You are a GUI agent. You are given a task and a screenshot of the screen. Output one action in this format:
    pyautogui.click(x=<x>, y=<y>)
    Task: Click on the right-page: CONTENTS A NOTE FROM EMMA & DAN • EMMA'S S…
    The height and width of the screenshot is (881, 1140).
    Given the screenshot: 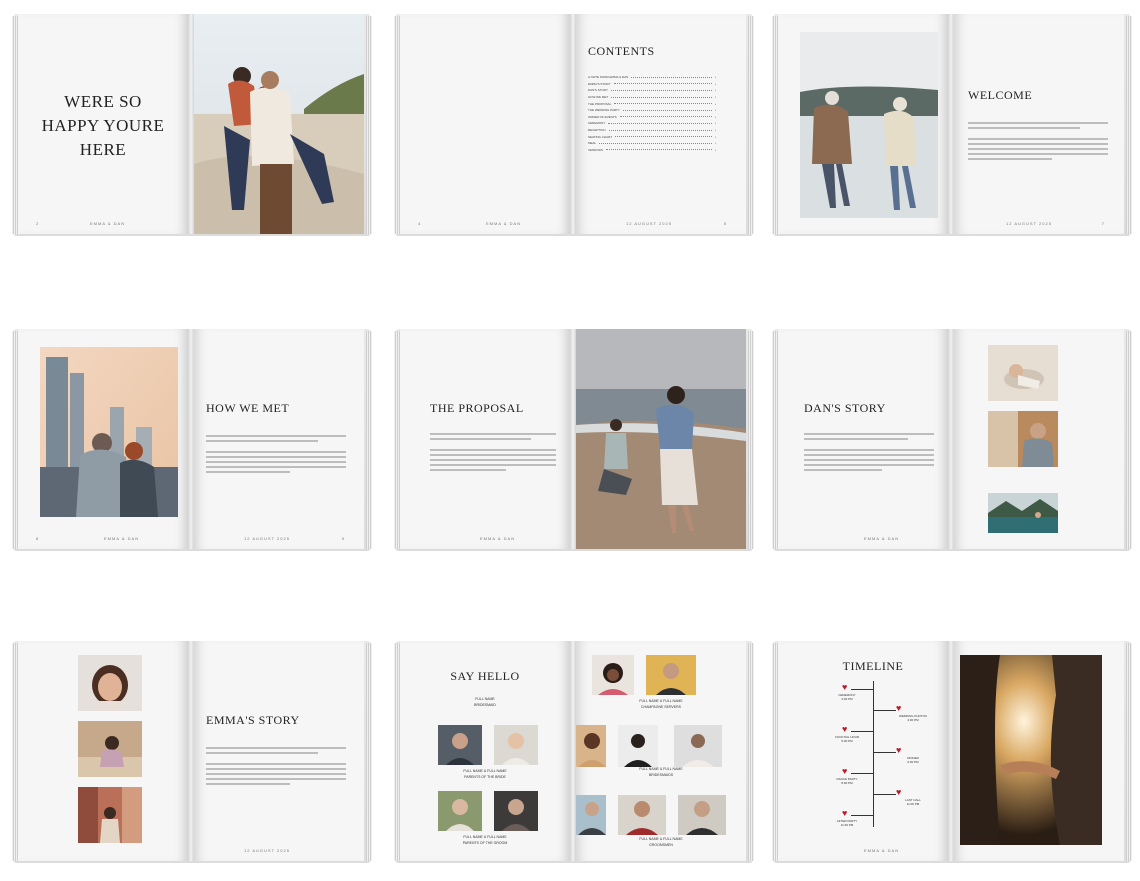 What is the action you would take?
    pyautogui.click(x=661, y=124)
    